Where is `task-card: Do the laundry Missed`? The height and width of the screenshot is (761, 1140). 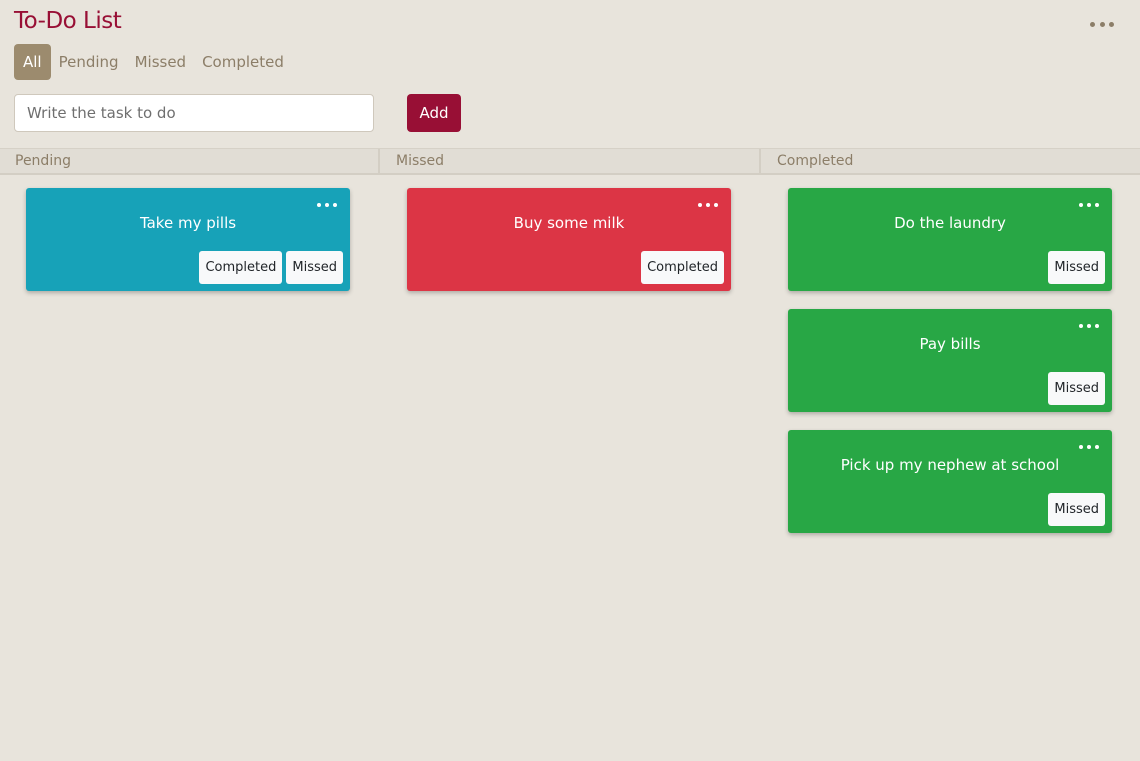 task-card: Do the laundry Missed is located at coordinates (950, 239).